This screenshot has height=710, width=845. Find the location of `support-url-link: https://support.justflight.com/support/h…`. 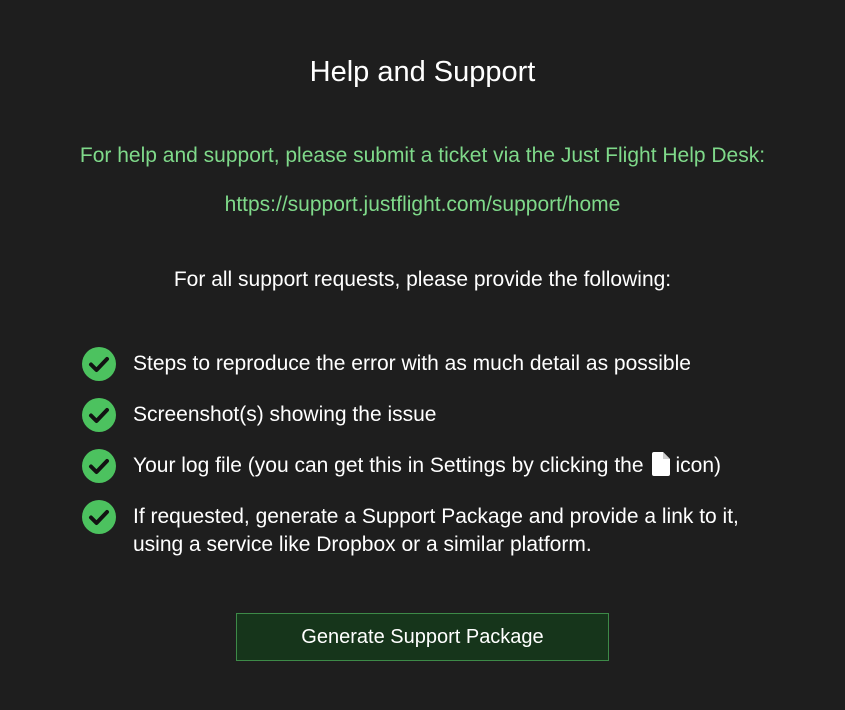

support-url-link: https://support.justflight.com/support/h… is located at coordinates (422, 205).